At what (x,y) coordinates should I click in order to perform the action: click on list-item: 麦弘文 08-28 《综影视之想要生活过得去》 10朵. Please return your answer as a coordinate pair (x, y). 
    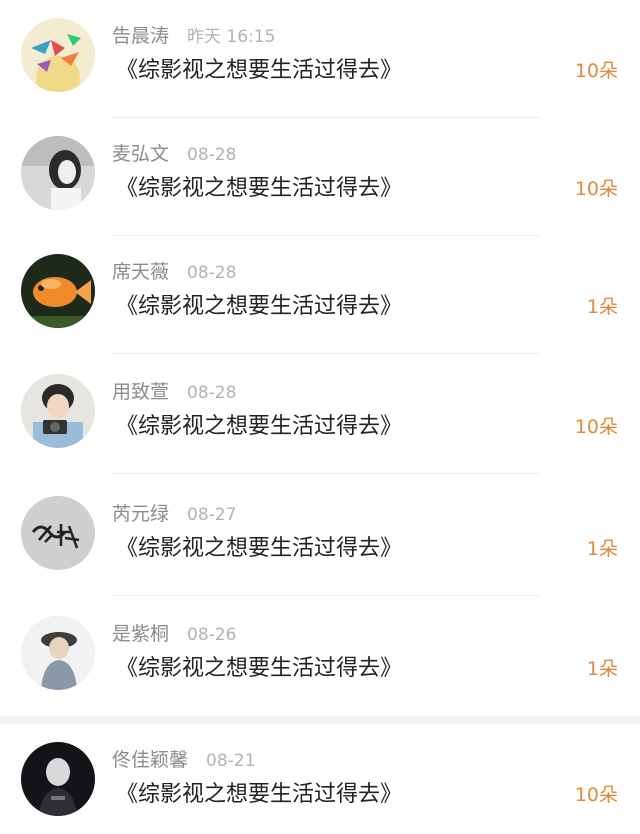
    Looking at the image, I should click on (320, 177).